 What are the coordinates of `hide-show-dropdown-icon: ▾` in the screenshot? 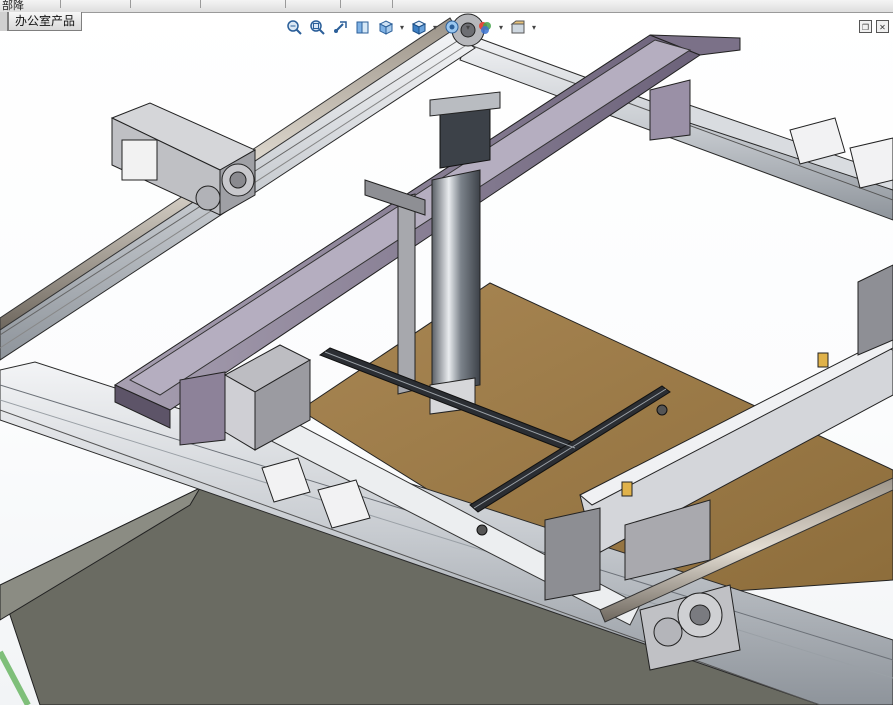 It's located at (468, 27).